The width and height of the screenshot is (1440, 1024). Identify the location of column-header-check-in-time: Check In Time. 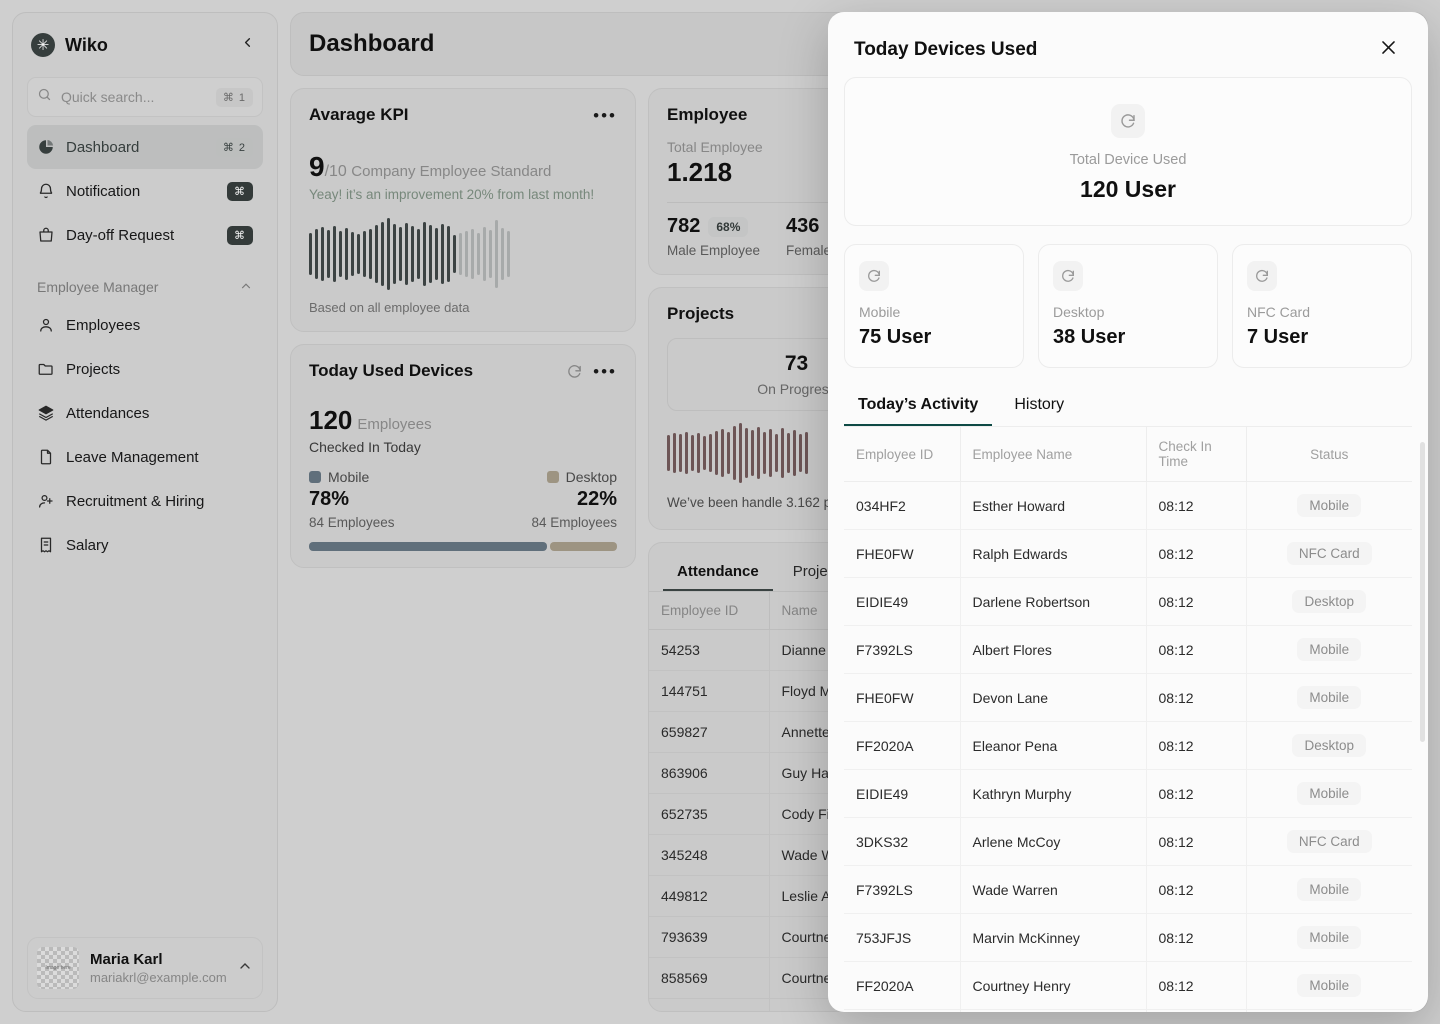
(1196, 454).